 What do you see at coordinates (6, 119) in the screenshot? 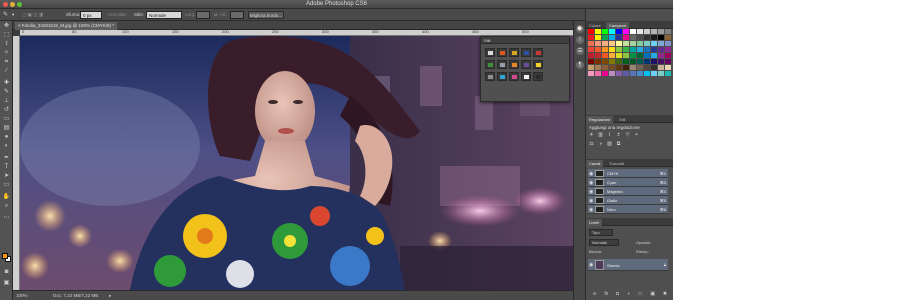
I see `eraser-tool-icon: ▭` at bounding box center [6, 119].